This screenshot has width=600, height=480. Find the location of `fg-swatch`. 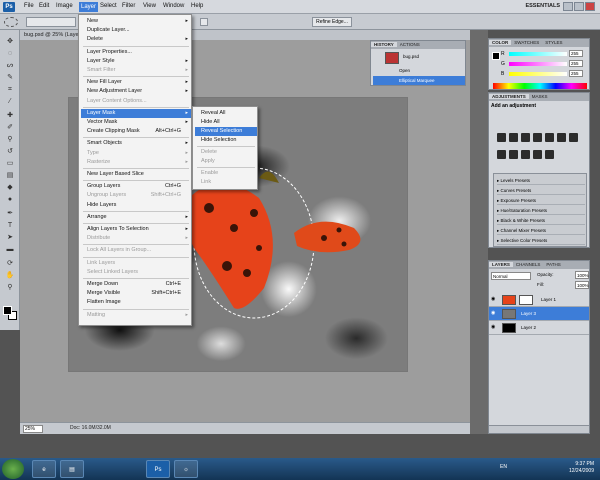

fg-swatch is located at coordinates (496, 56).